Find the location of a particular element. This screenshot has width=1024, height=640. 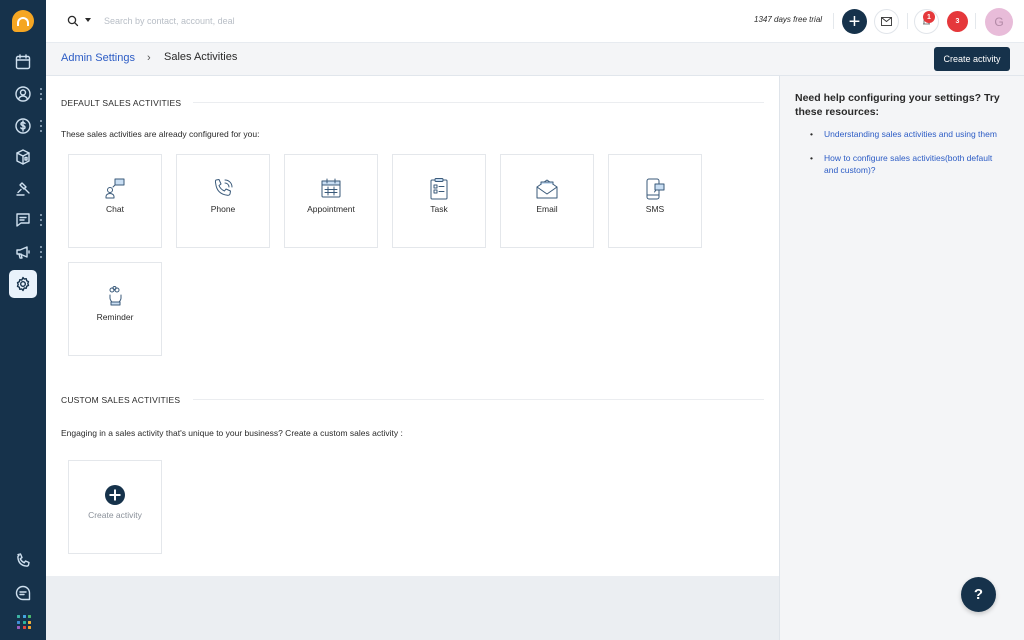

app-logo is located at coordinates (23, 21).